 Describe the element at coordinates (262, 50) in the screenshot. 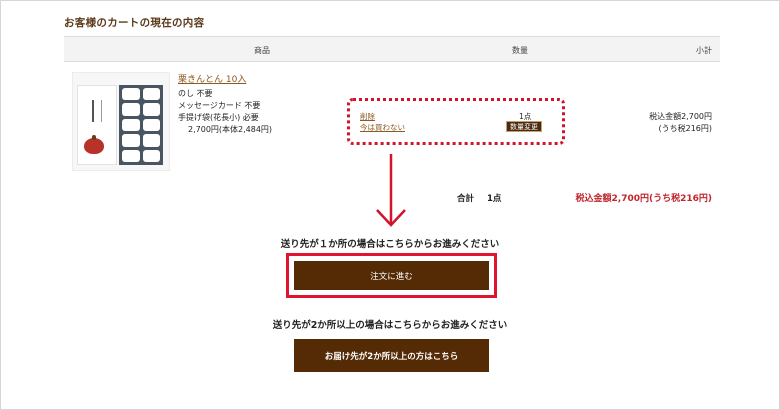

I see `header-product: 商品` at that location.